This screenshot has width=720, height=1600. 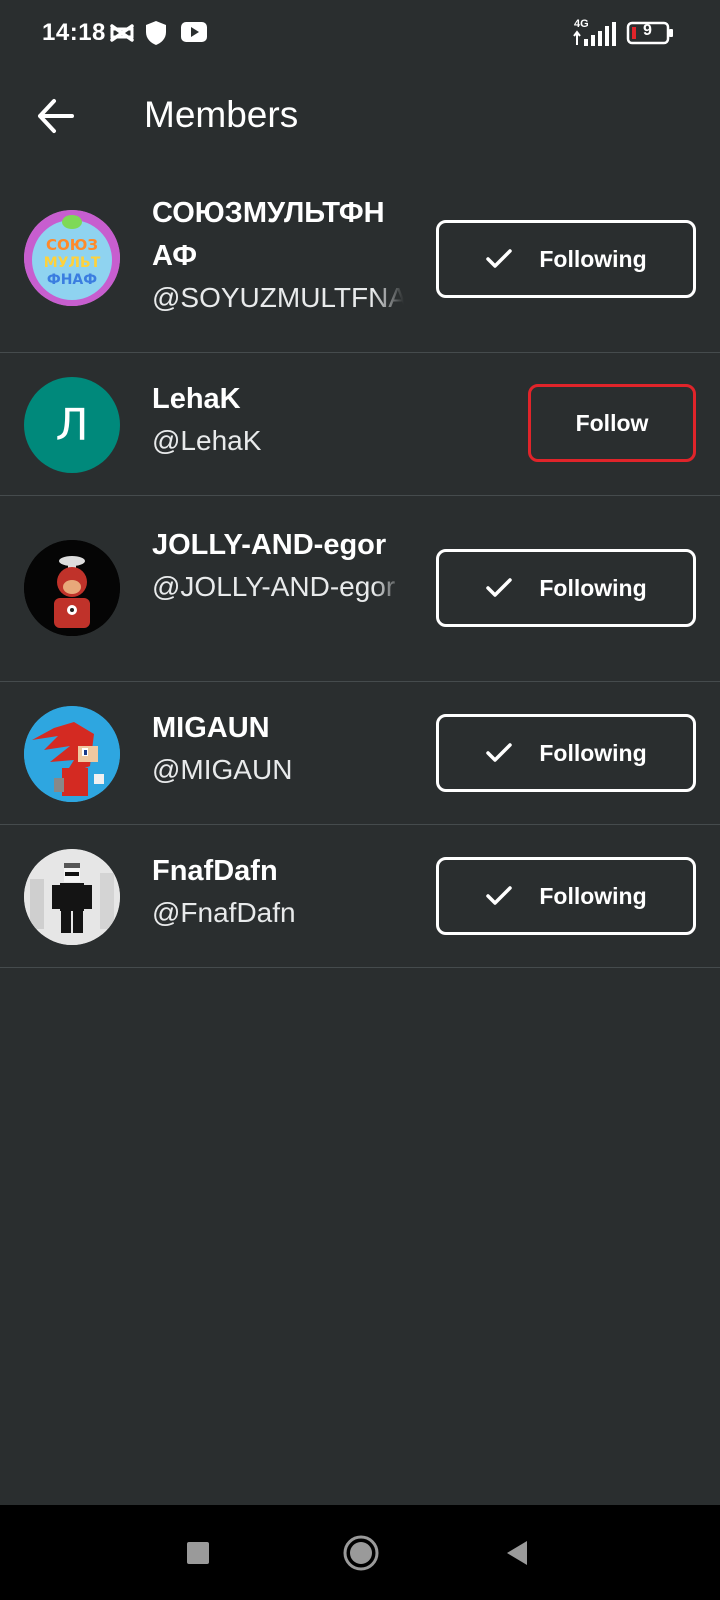 What do you see at coordinates (74, 32) in the screenshot?
I see `status-time: 14:18` at bounding box center [74, 32].